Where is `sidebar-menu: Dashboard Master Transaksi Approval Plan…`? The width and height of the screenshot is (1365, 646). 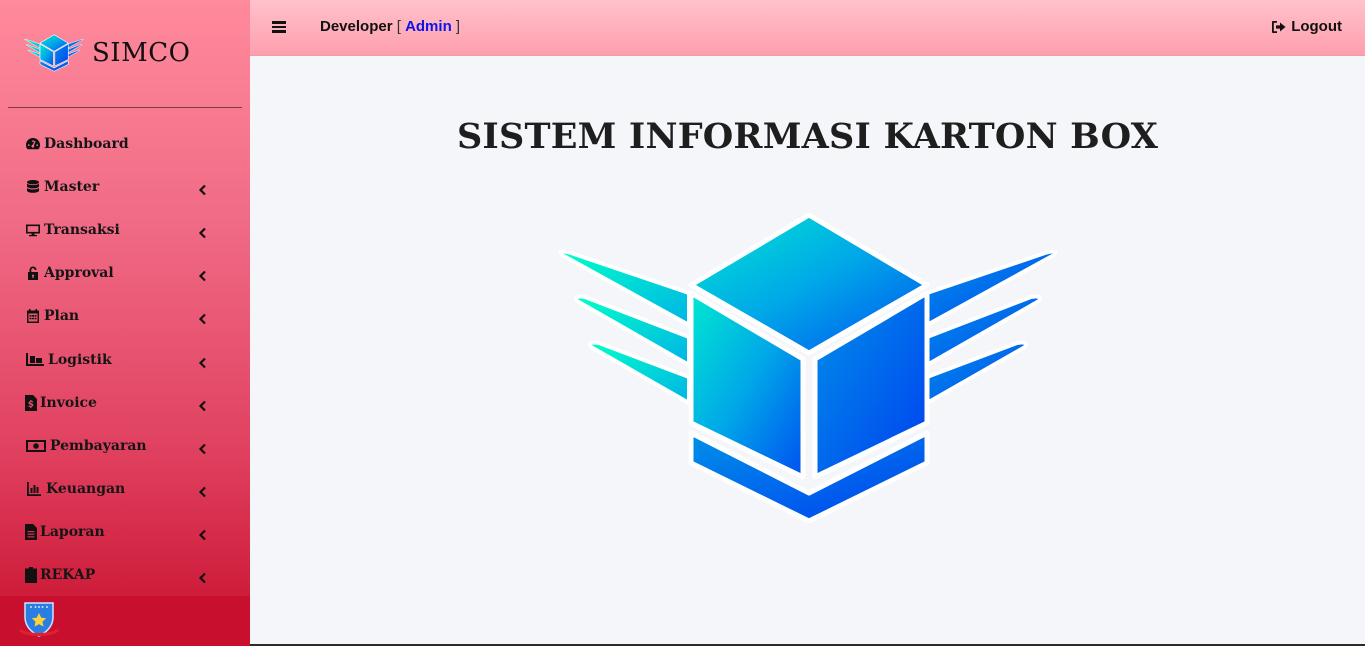
sidebar-menu: Dashboard Master Transaksi Approval Plan… is located at coordinates (125, 359).